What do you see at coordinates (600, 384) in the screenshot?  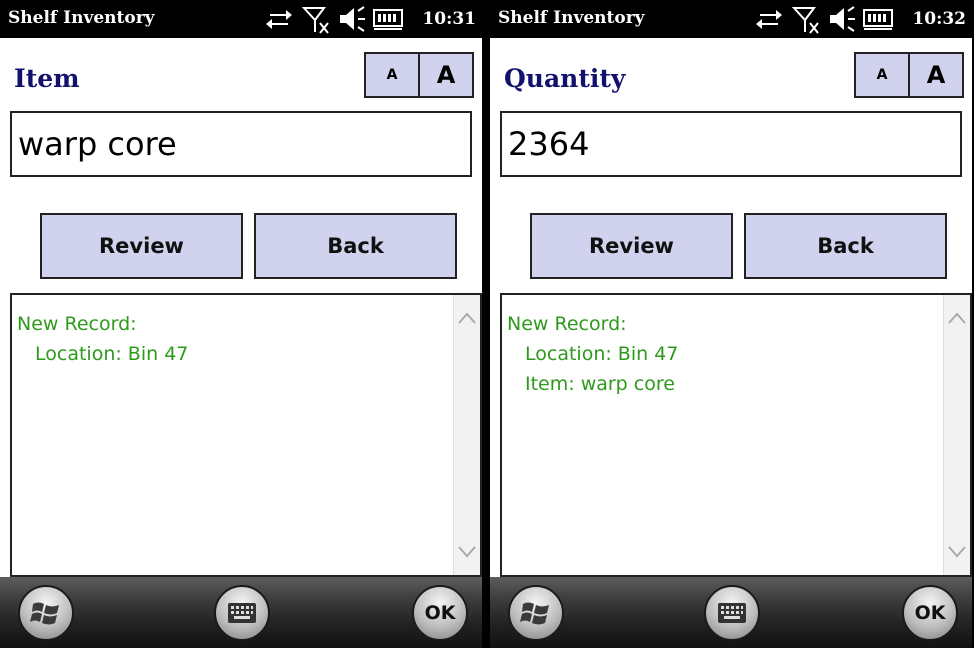 I see `log-line: Item: warp core` at bounding box center [600, 384].